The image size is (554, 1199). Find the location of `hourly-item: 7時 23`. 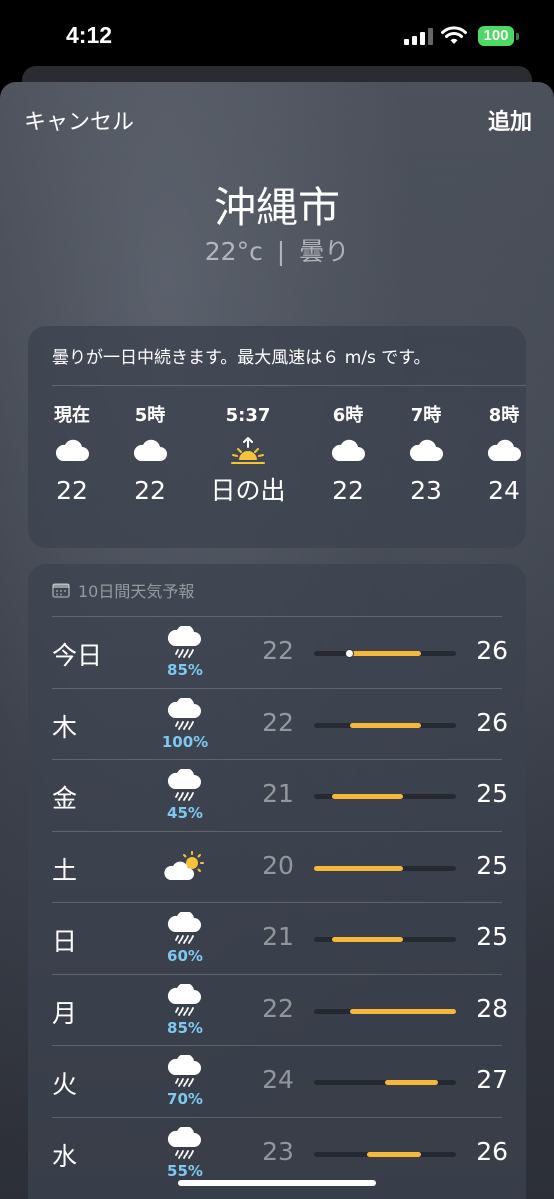

hourly-item: 7時 23 is located at coordinates (426, 456).